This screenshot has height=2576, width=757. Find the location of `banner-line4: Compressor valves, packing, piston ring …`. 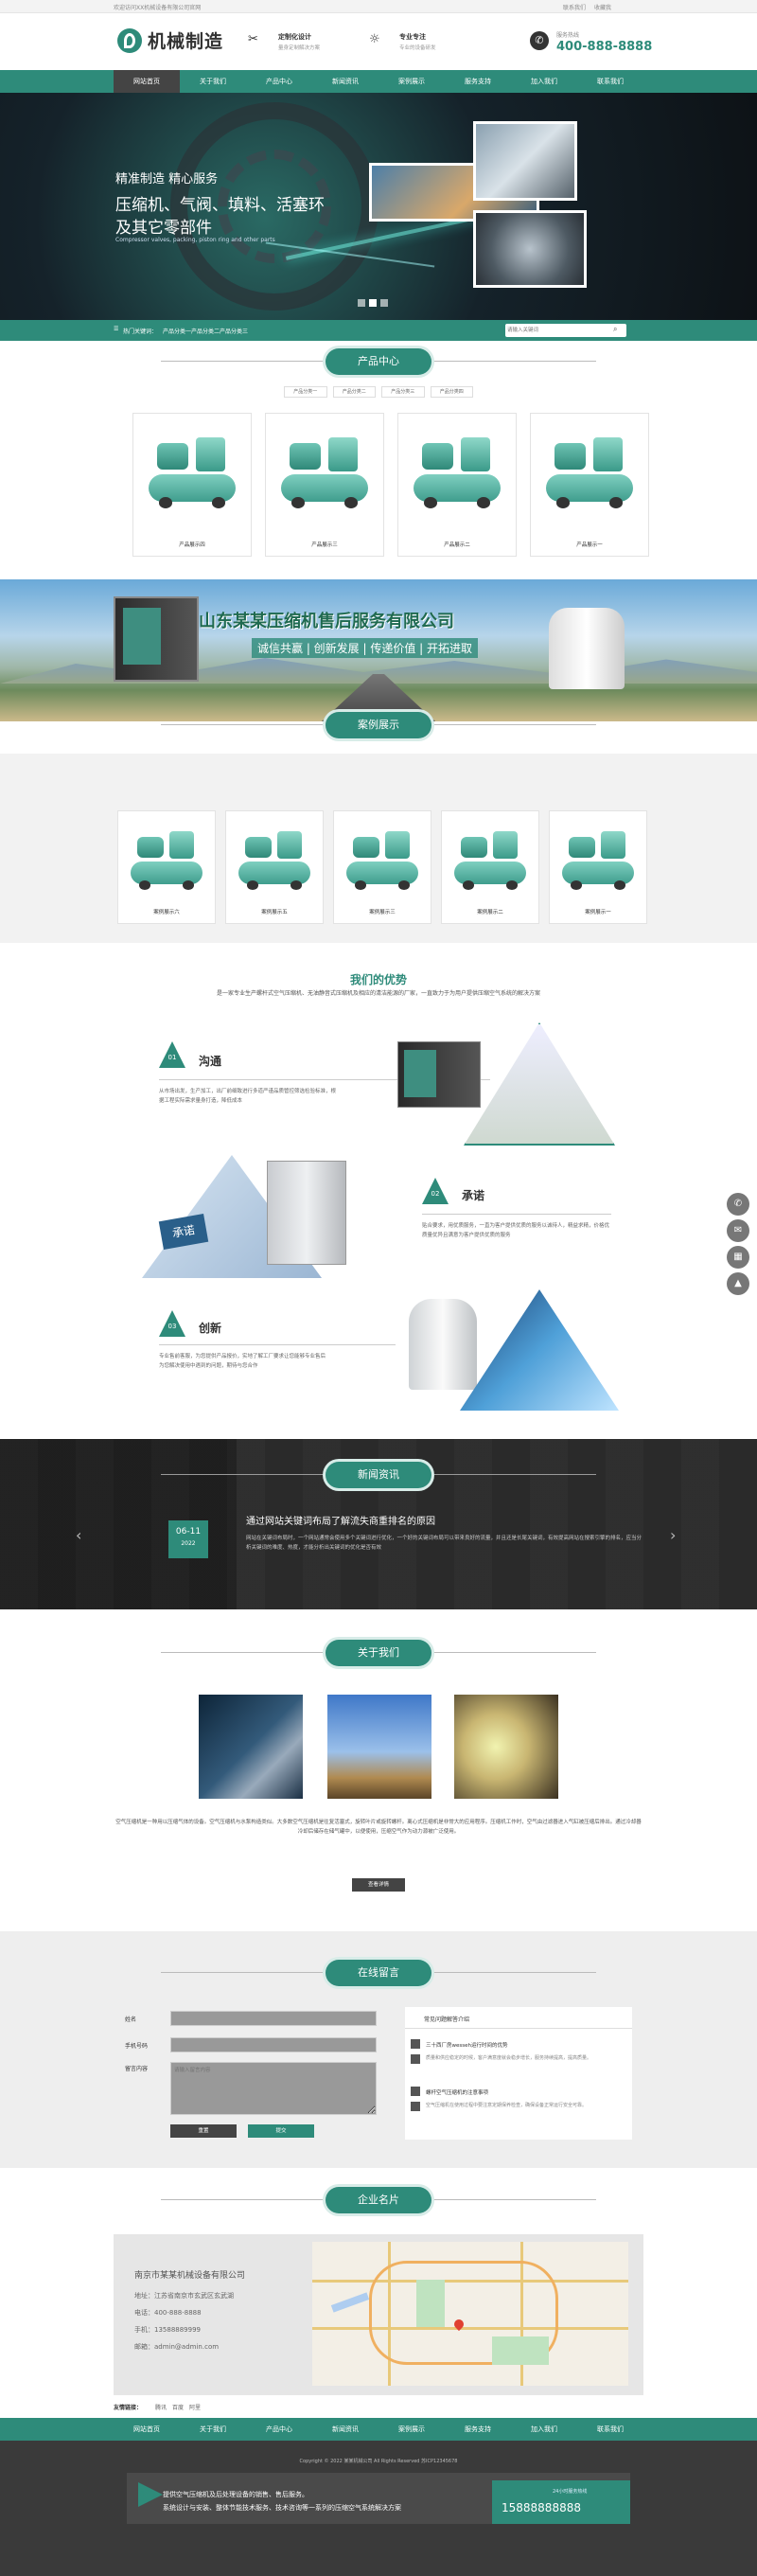

banner-line4: Compressor valves, packing, piston ring … is located at coordinates (195, 240).